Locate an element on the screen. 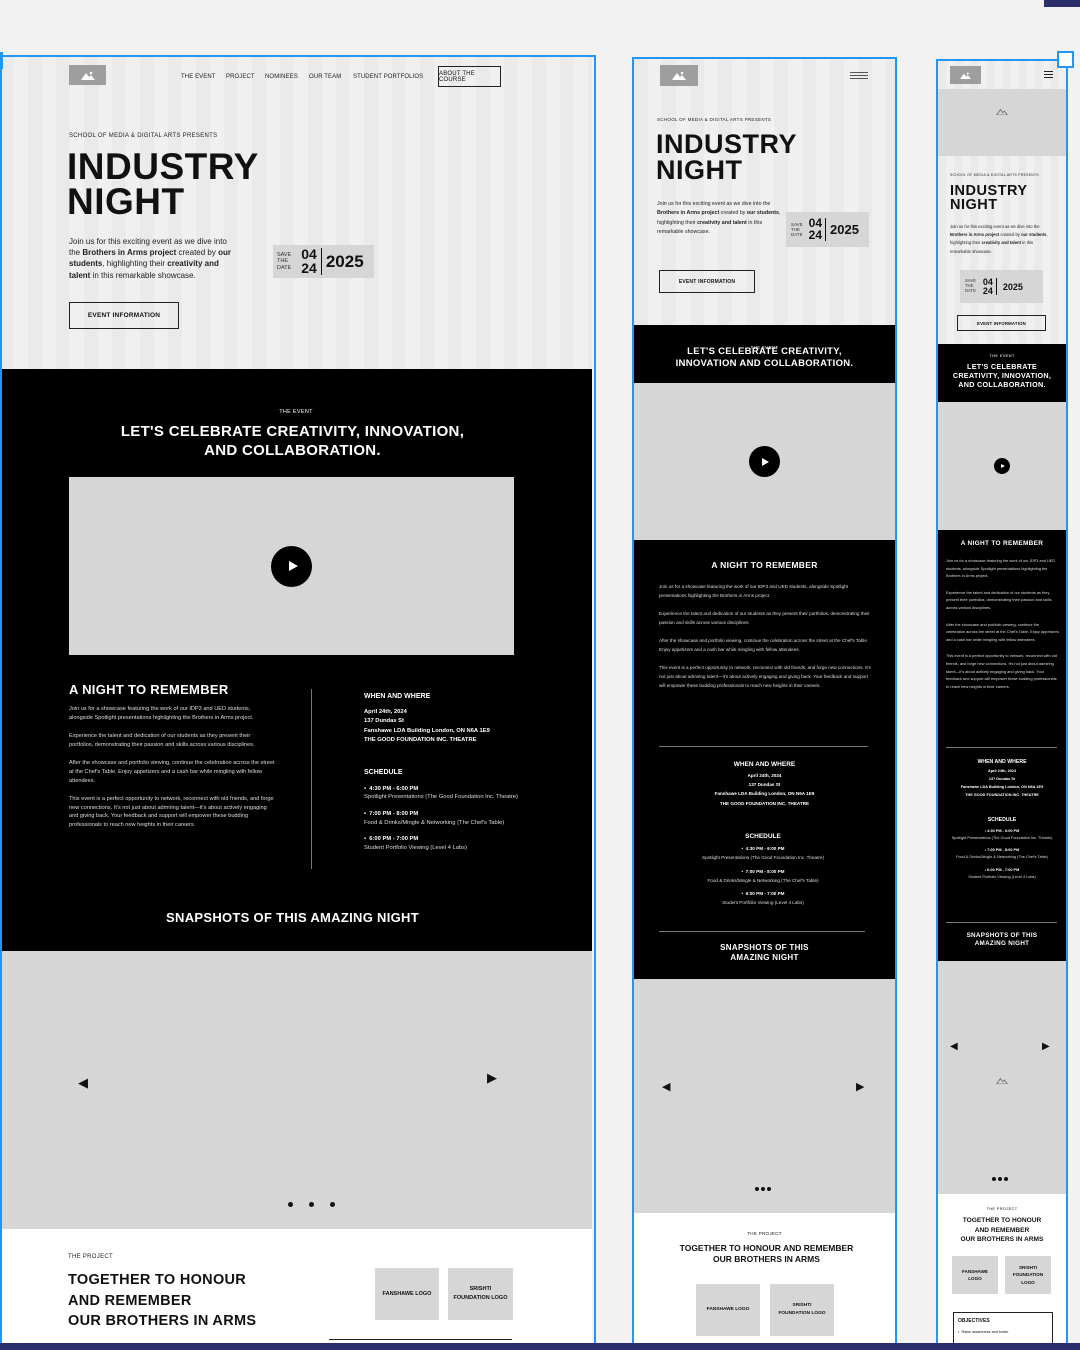  site-logo-mobile is located at coordinates (965, 75).